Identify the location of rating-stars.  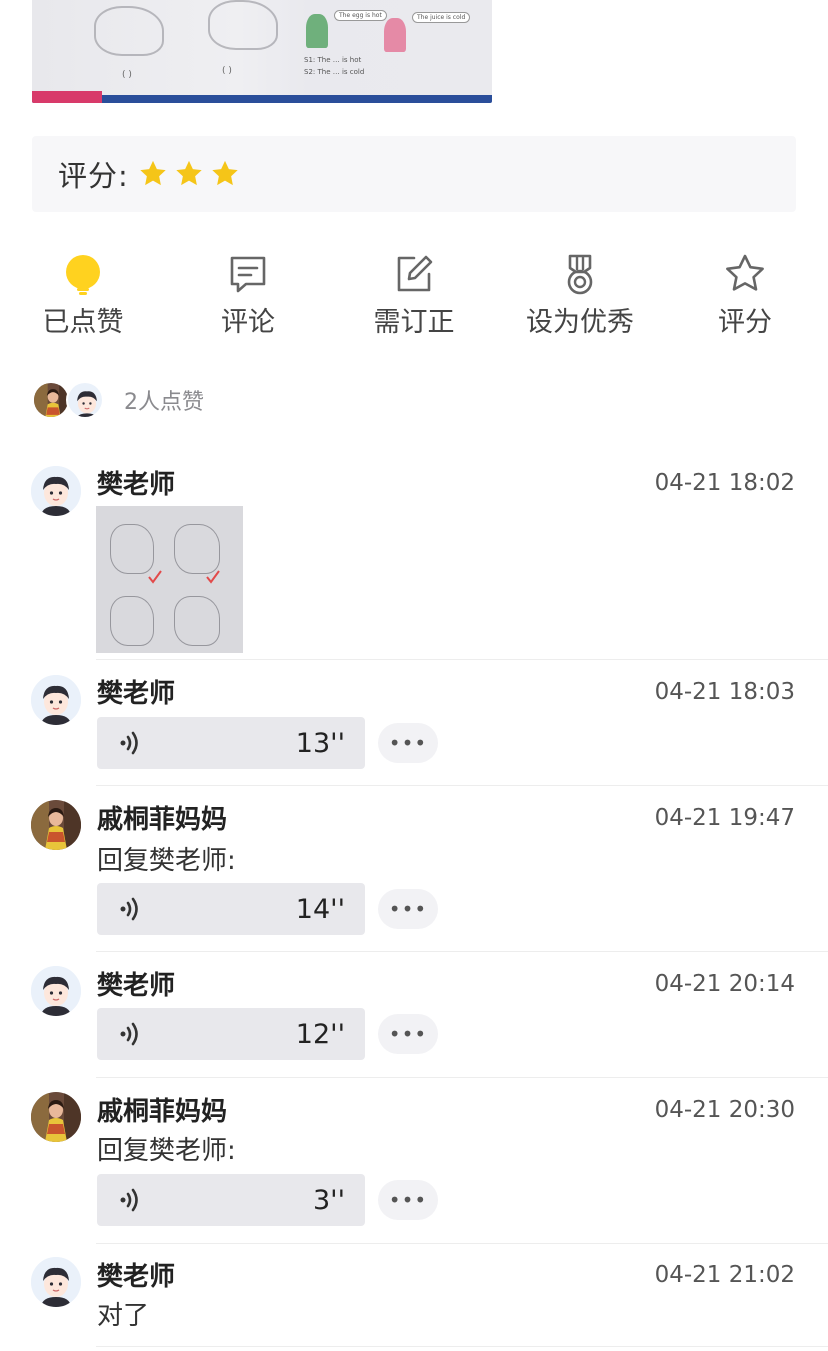
(189, 174).